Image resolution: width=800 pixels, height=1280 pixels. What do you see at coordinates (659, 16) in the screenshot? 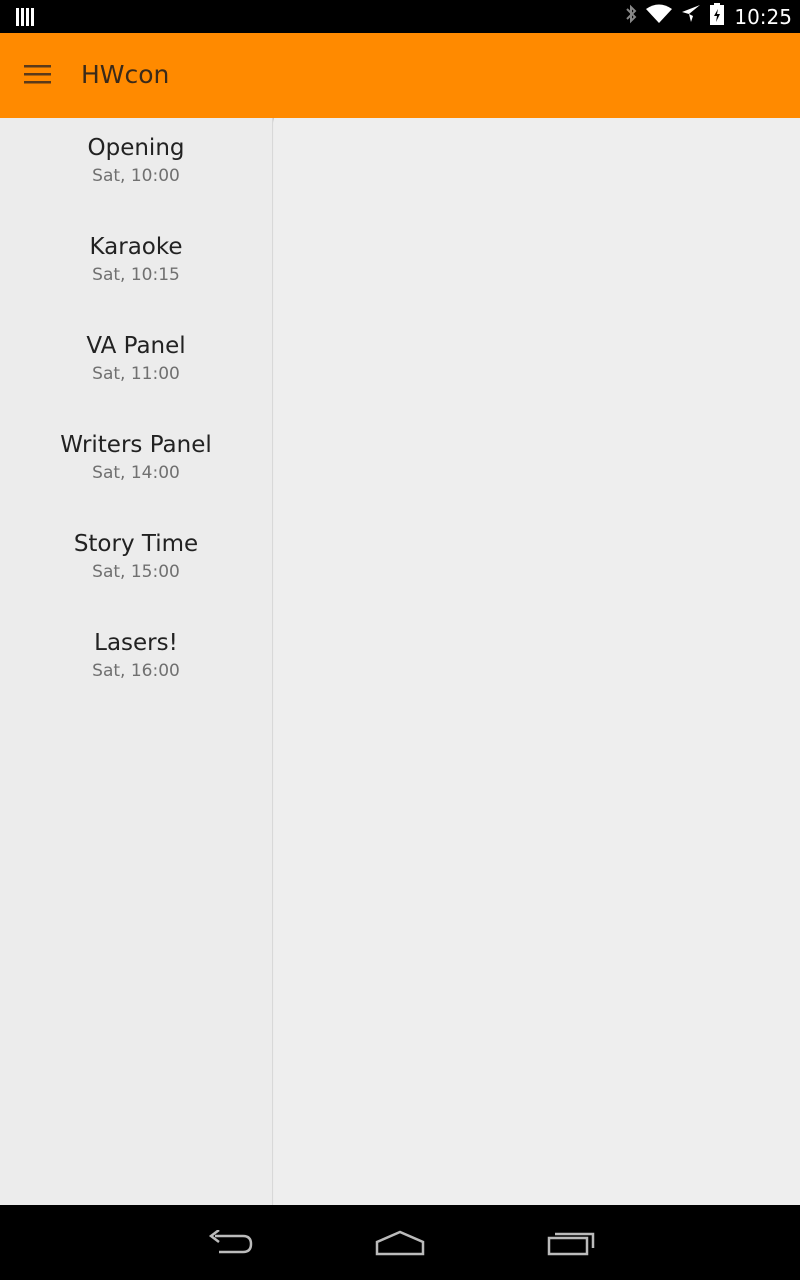
I see `wifi-icon` at bounding box center [659, 16].